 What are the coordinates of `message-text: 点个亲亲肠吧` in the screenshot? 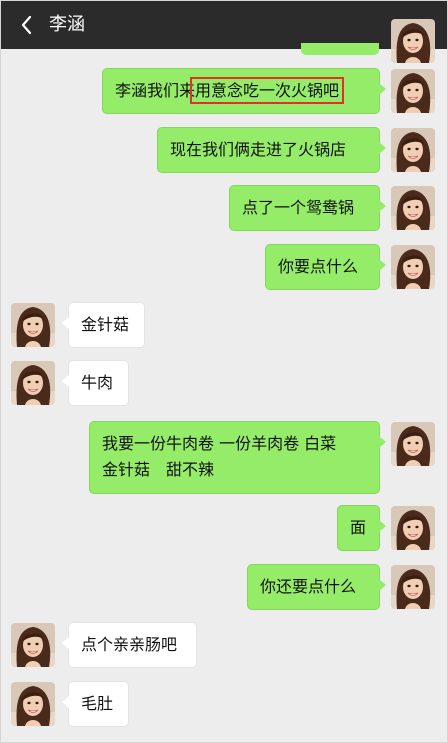 It's located at (129, 644).